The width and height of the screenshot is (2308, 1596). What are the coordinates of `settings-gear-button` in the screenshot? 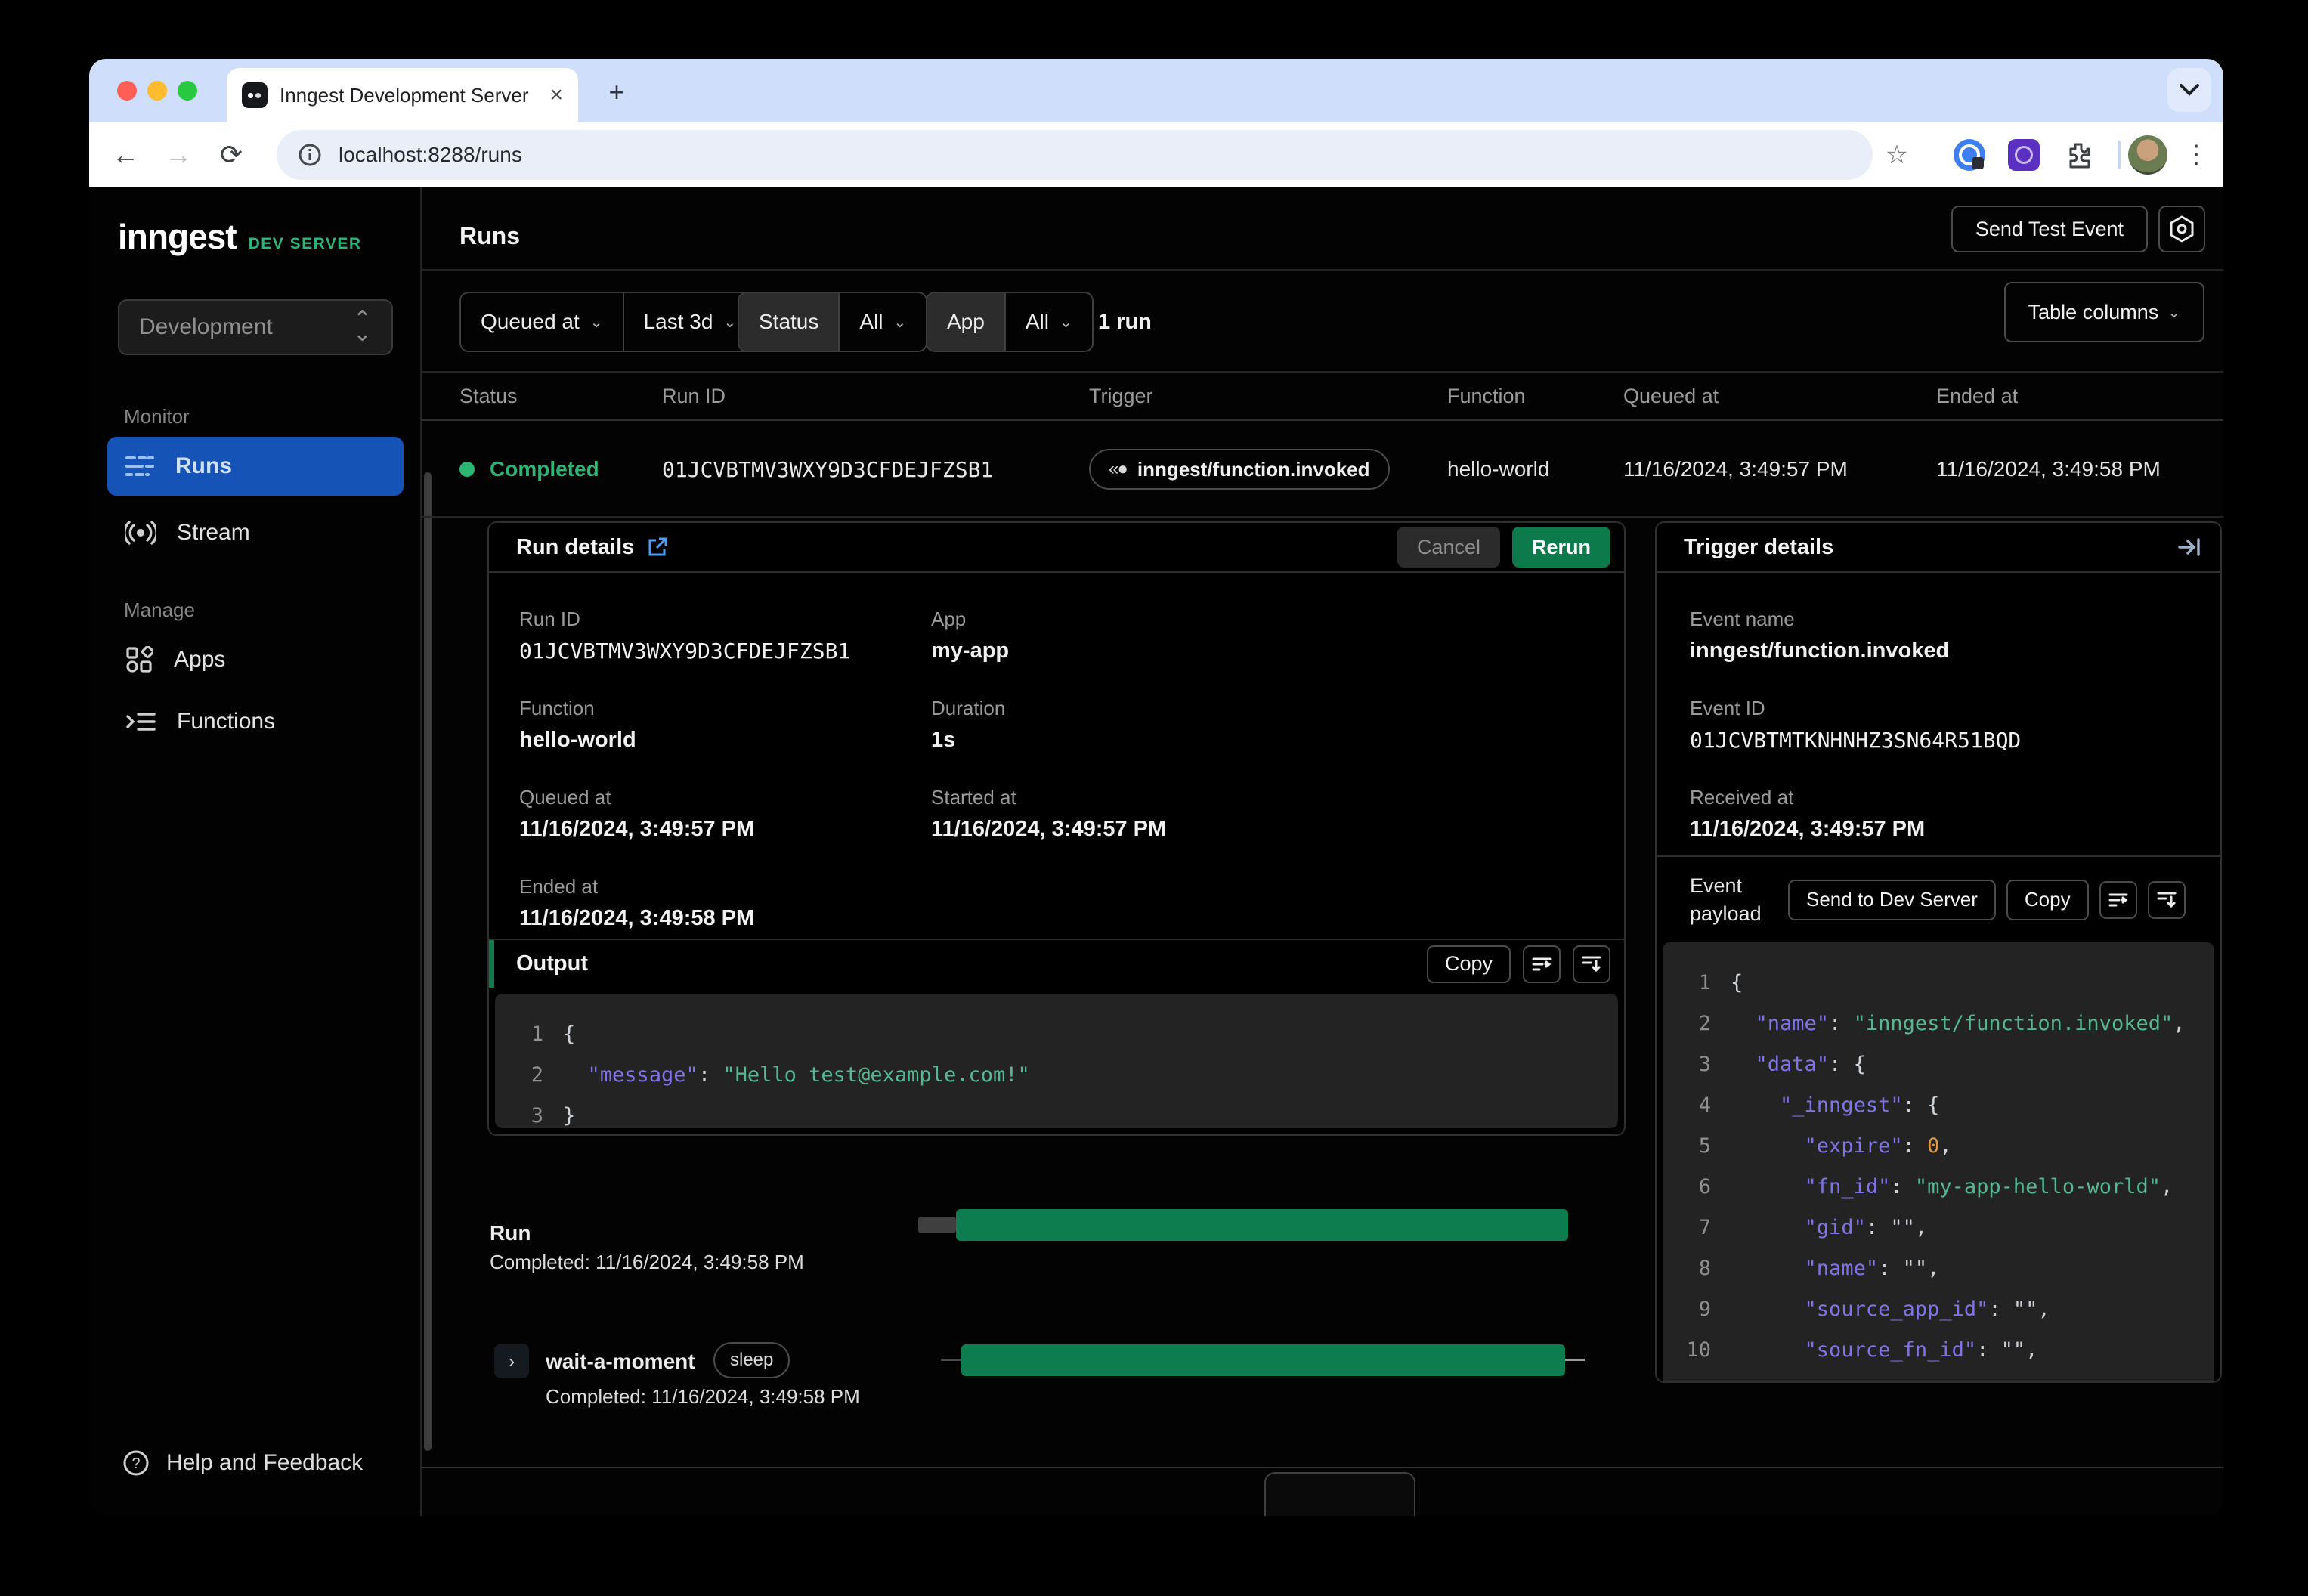 It's located at (2181, 229).